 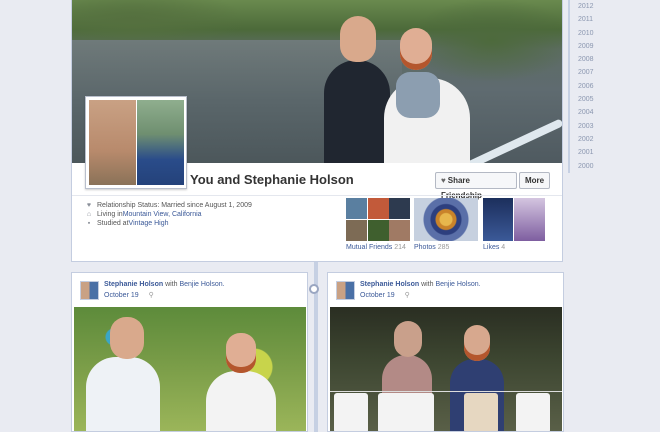 I want to click on divider, so click(x=317, y=195).